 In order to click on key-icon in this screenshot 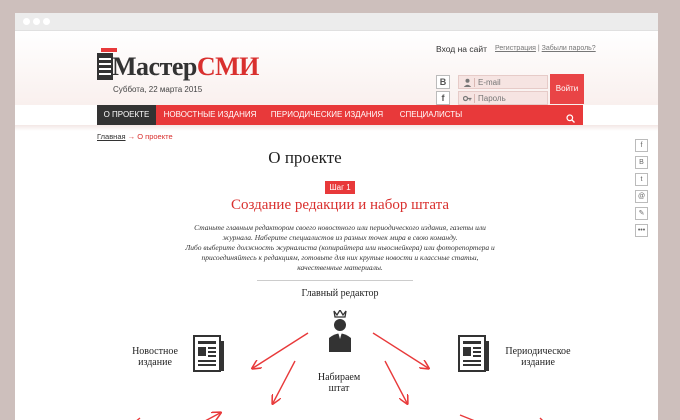, I will do `click(467, 98)`.